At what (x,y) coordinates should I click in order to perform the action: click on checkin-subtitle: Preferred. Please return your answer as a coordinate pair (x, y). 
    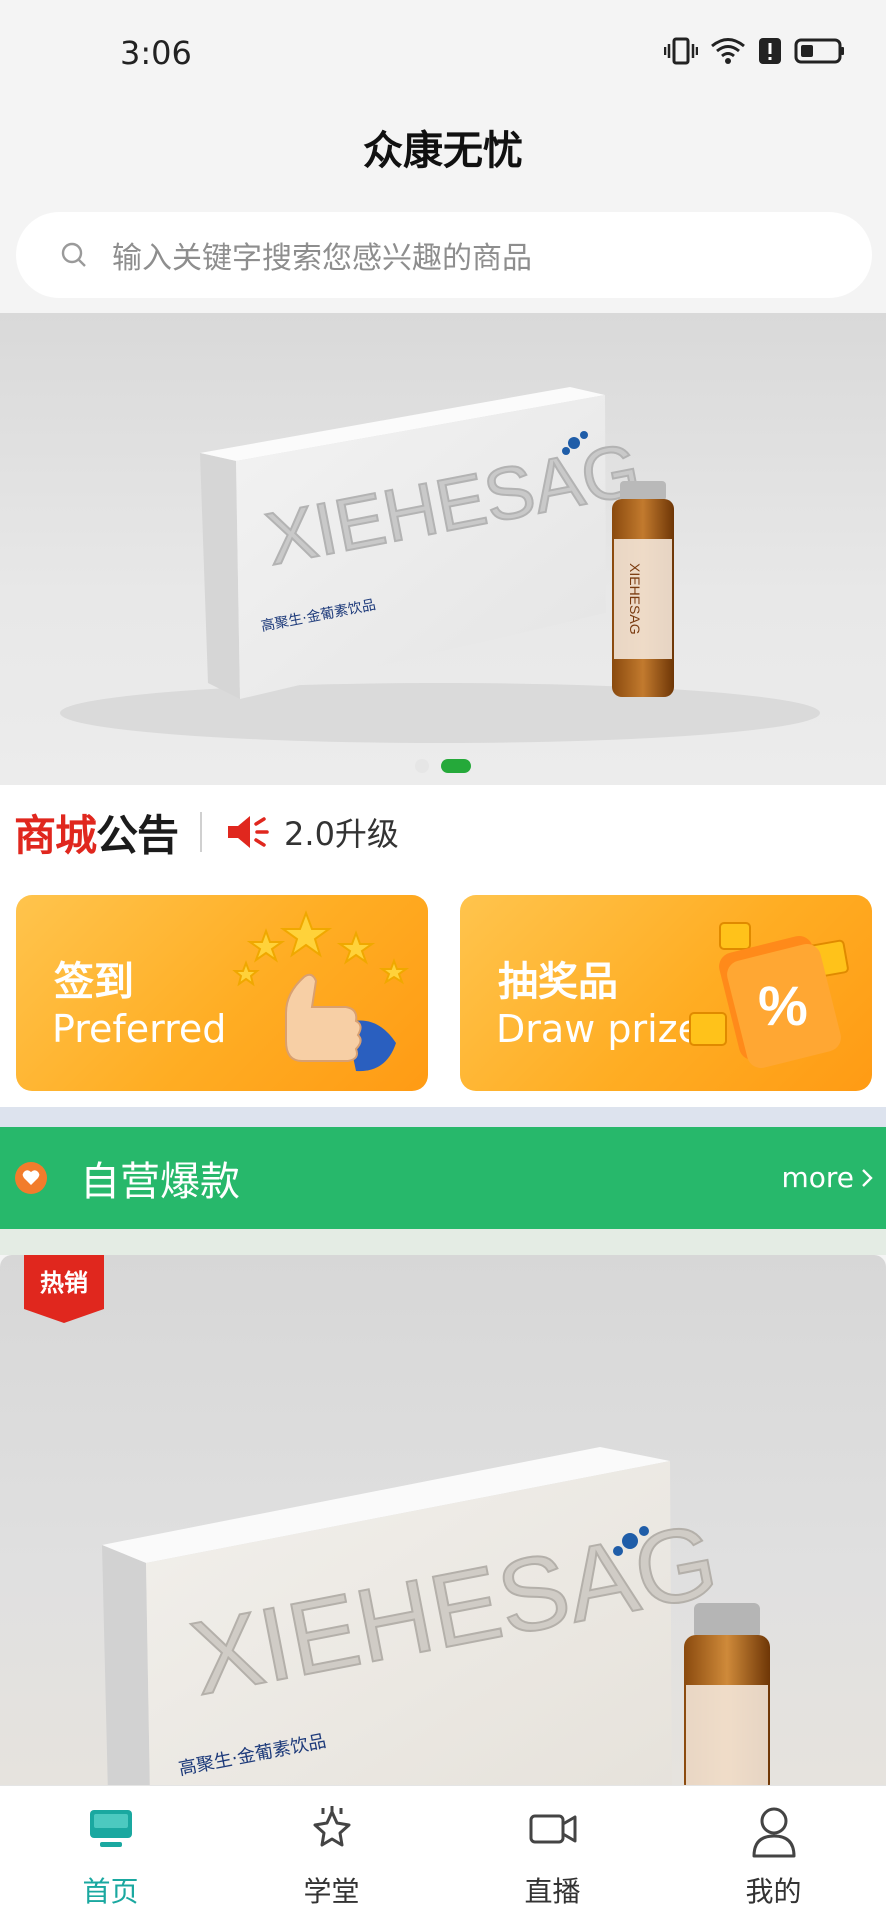
    Looking at the image, I should click on (139, 1029).